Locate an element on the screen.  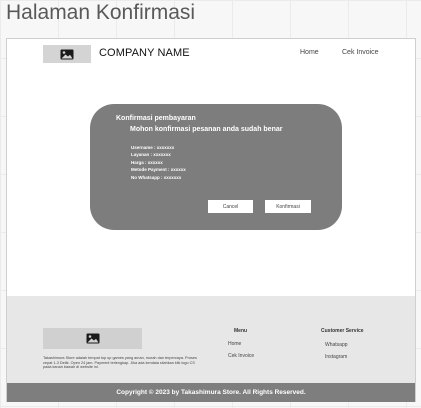
dialog-title: Konfirmasi pembayaran is located at coordinates (156, 118).